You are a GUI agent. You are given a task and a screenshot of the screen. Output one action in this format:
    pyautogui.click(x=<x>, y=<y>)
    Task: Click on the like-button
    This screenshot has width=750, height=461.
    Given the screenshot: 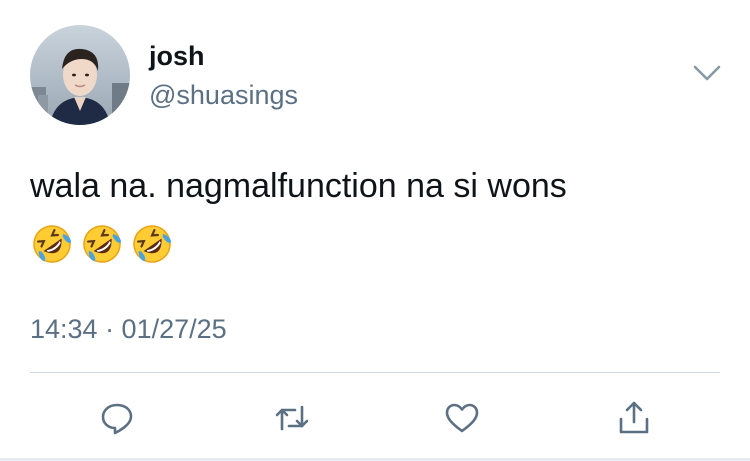 What is the action you would take?
    pyautogui.click(x=462, y=418)
    